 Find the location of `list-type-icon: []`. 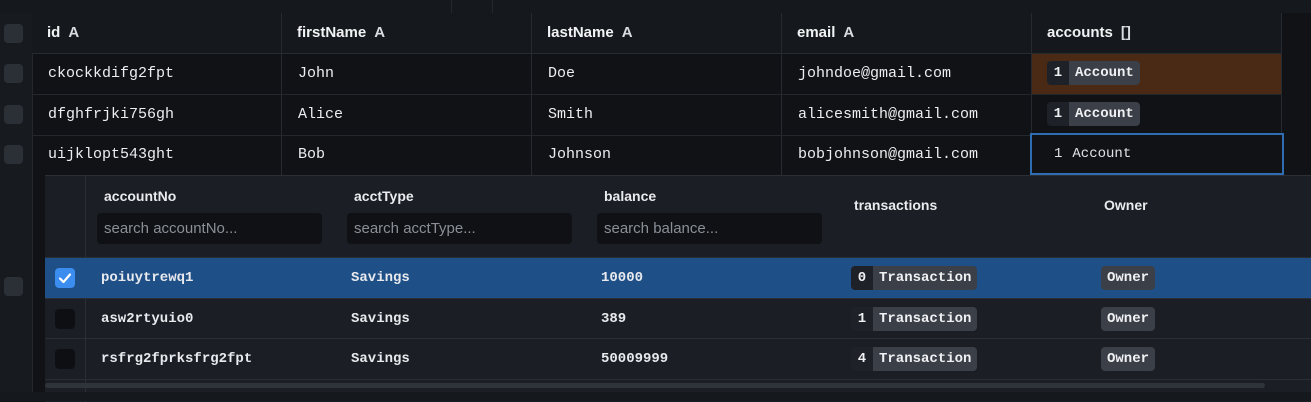

list-type-icon: [] is located at coordinates (1125, 32).